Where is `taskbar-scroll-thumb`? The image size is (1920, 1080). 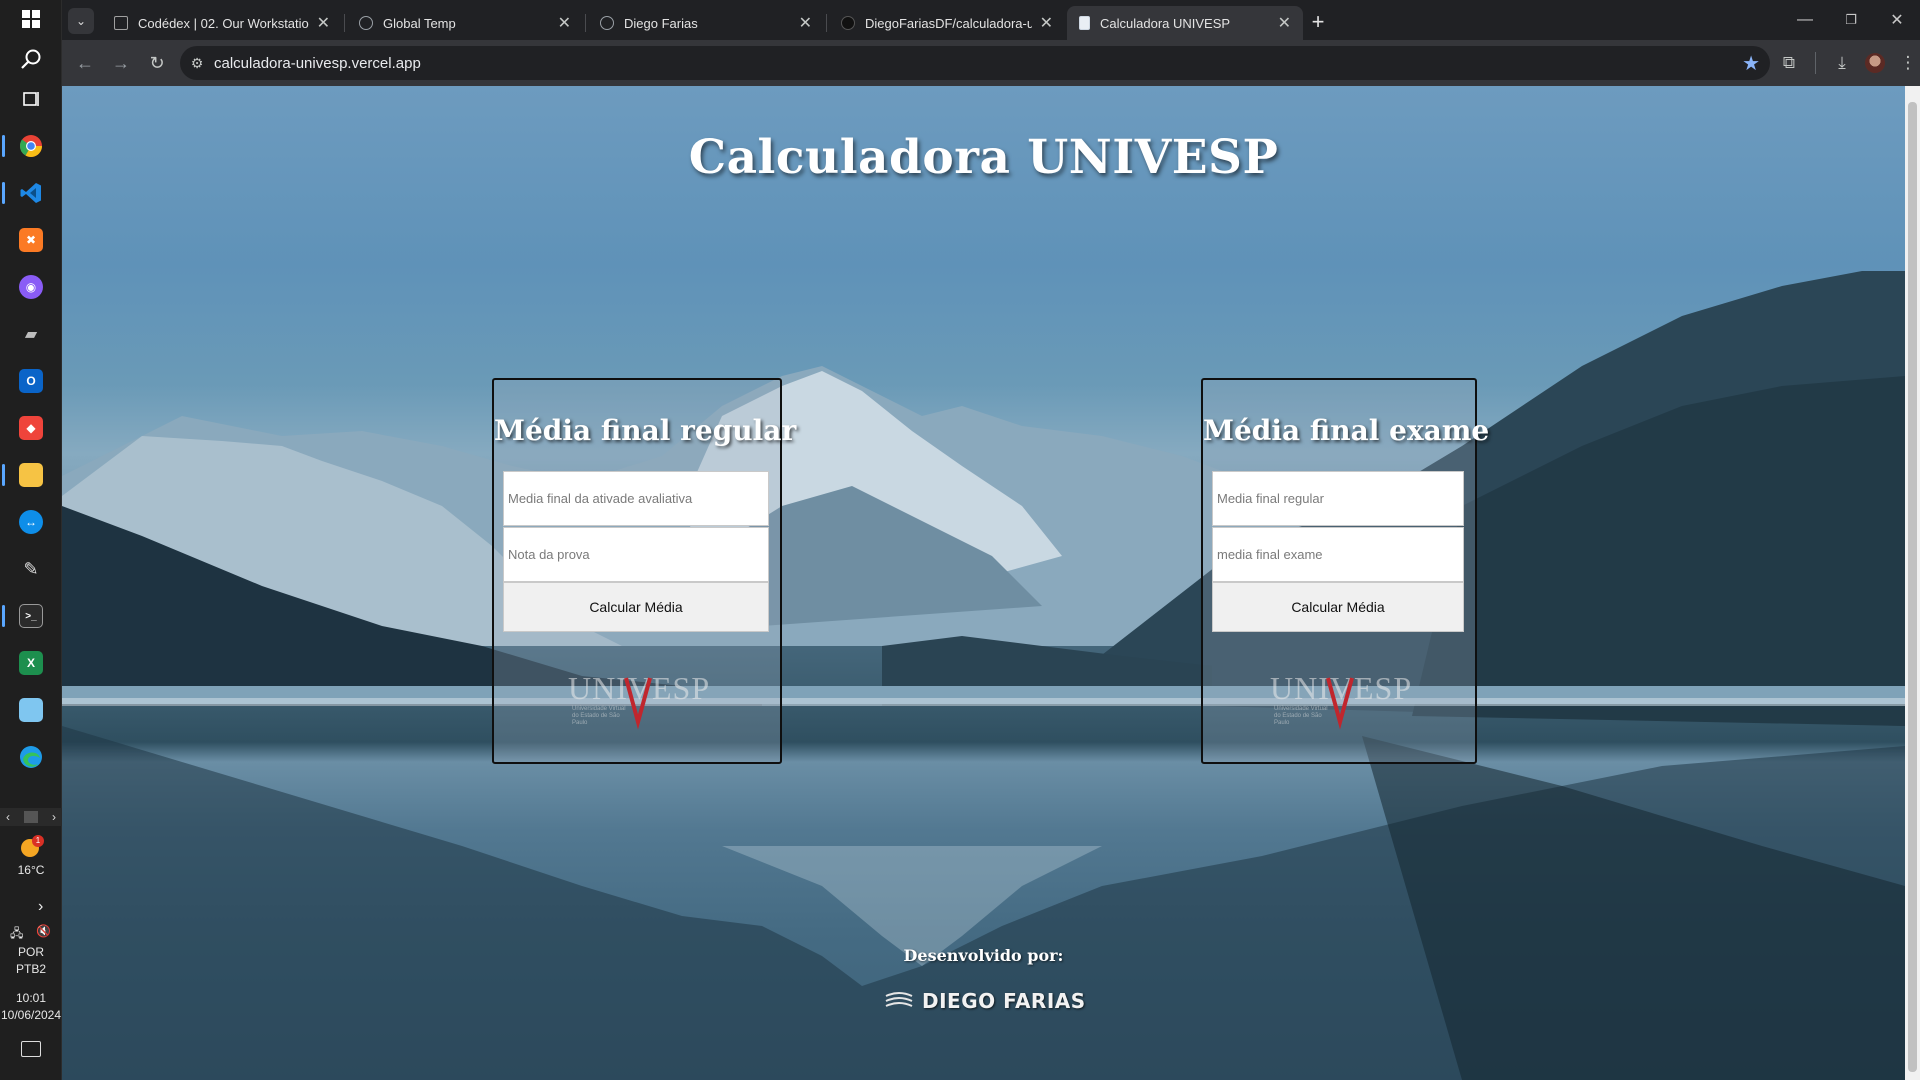 taskbar-scroll-thumb is located at coordinates (31, 817).